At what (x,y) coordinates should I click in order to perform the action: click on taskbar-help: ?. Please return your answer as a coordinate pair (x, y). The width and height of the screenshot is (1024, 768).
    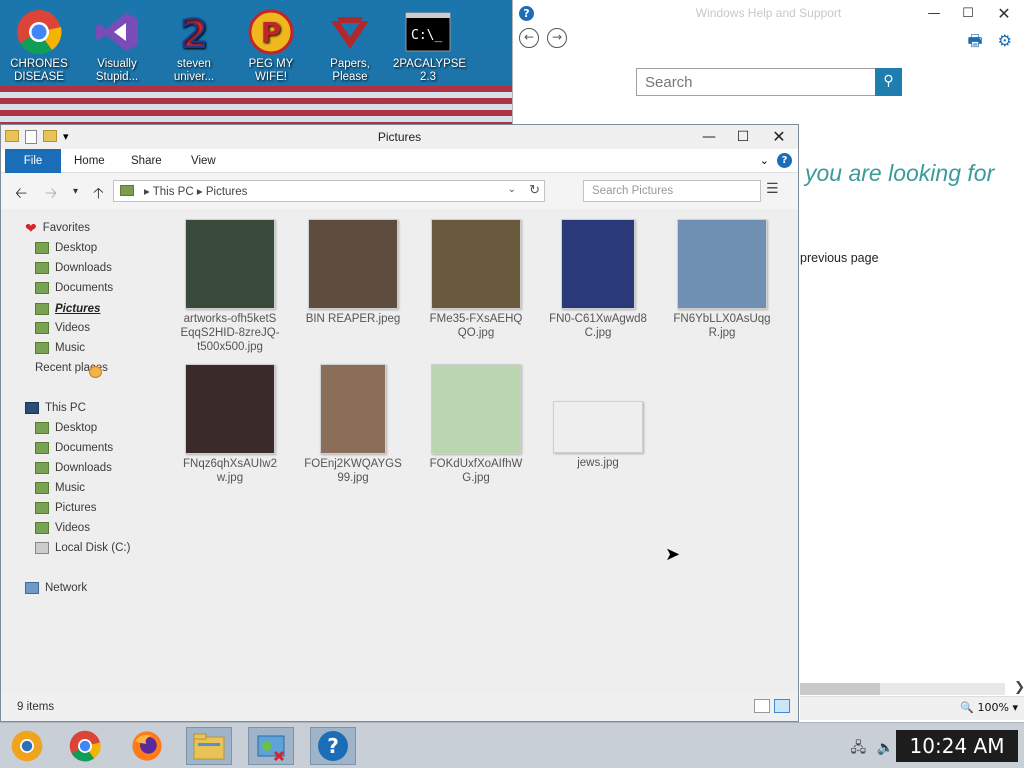
    Looking at the image, I should click on (333, 746).